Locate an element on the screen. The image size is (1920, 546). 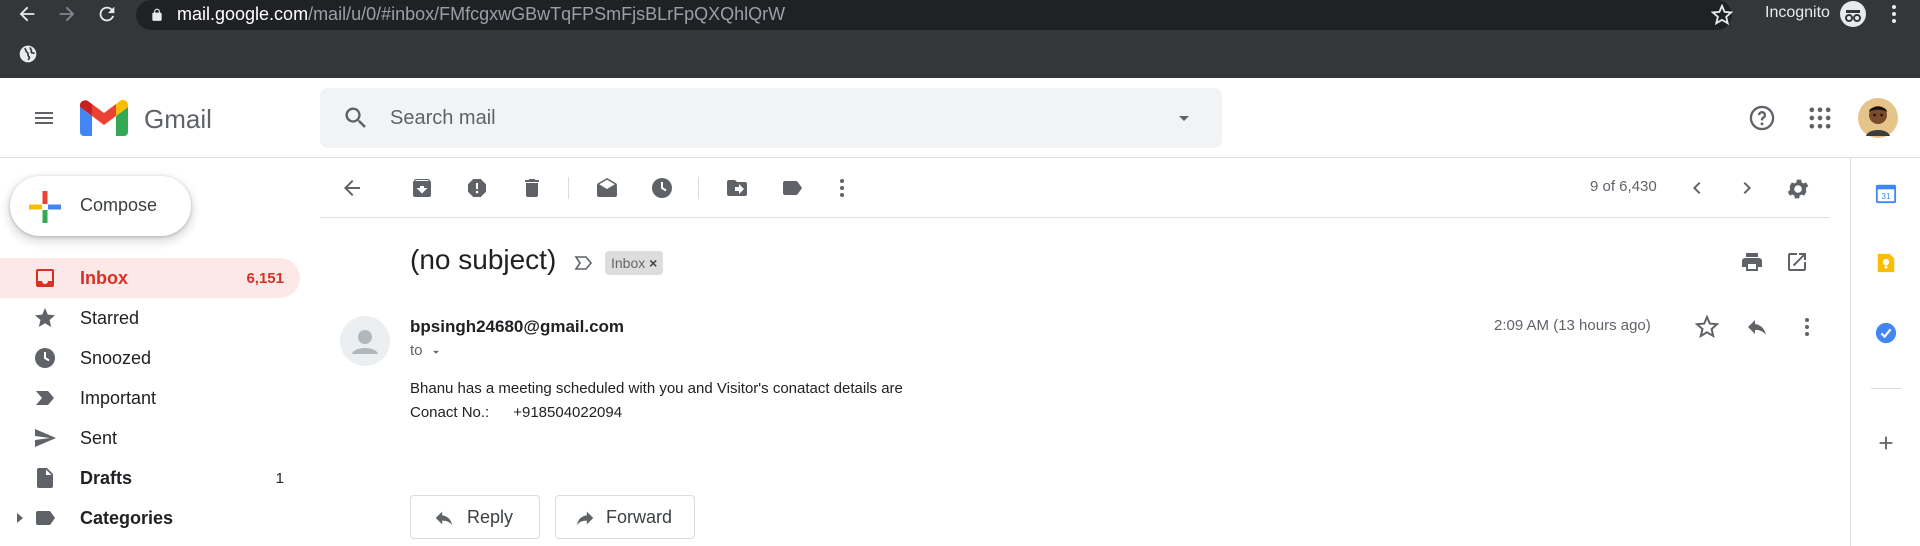
app-name: Gmail is located at coordinates (178, 119).